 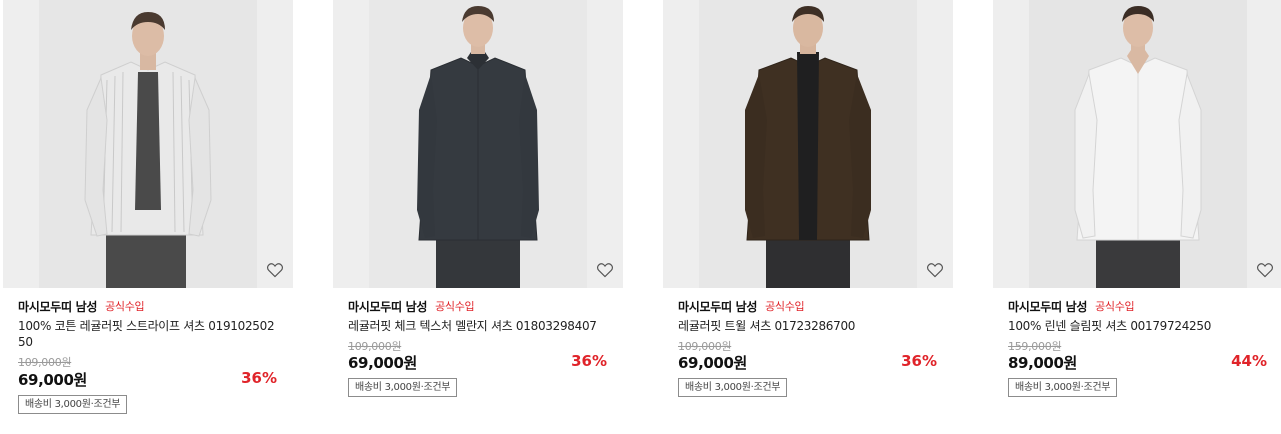 I want to click on sale-price: 89,000원, so click(x=1042, y=363).